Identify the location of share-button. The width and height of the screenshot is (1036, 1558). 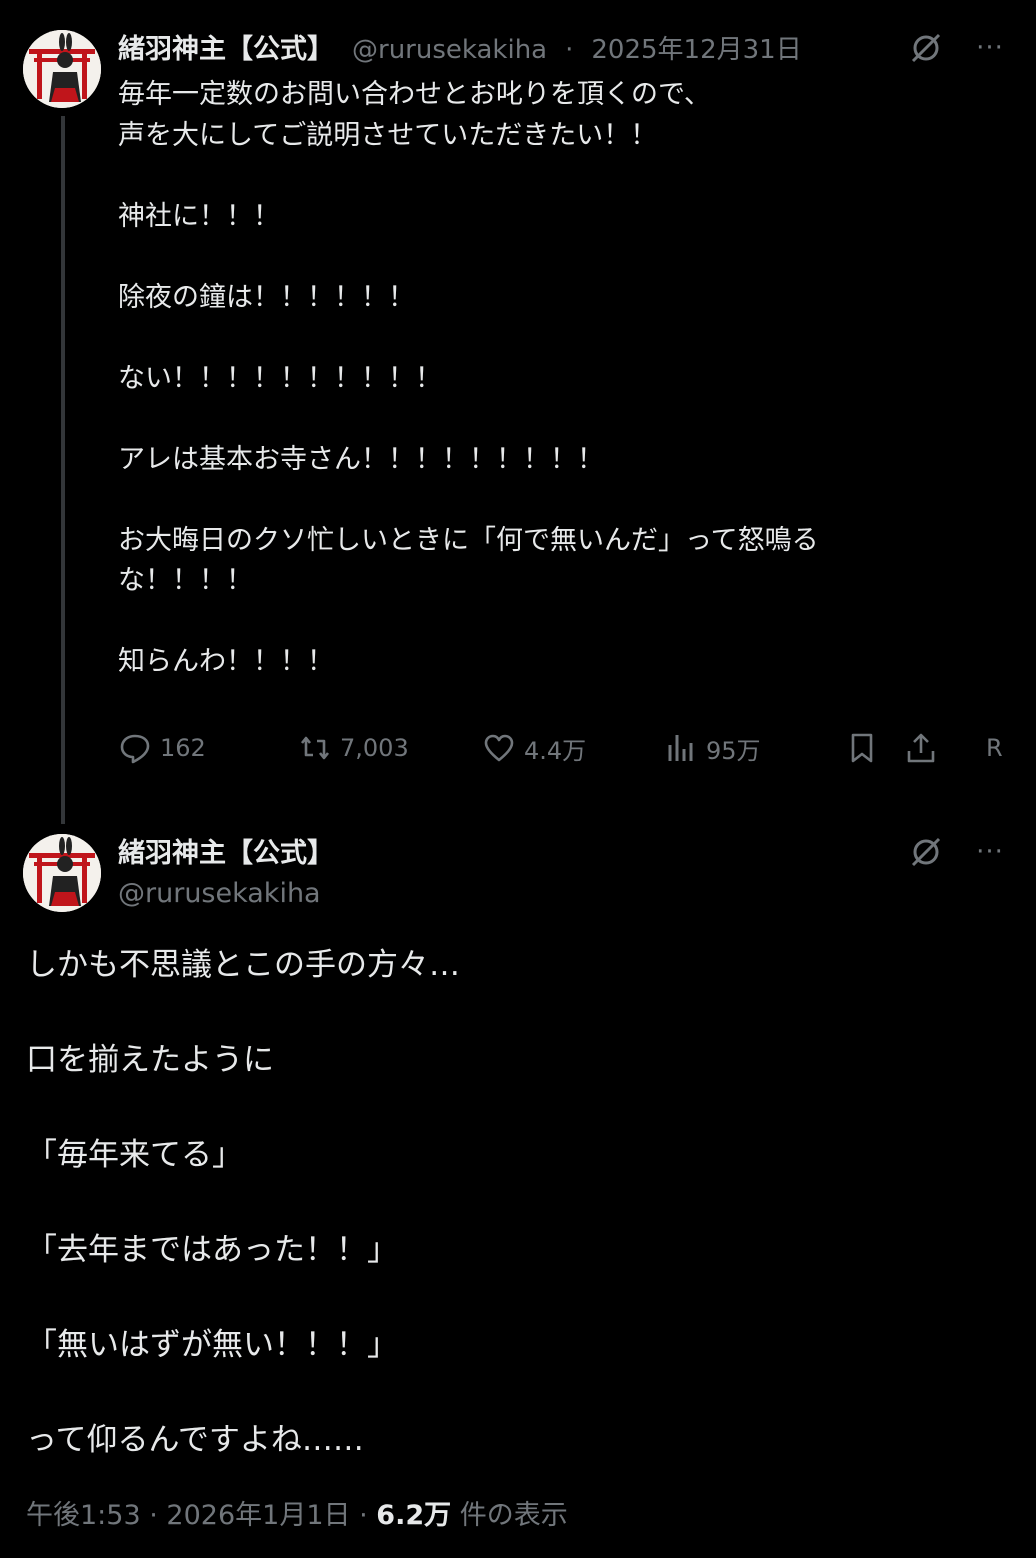
(921, 748).